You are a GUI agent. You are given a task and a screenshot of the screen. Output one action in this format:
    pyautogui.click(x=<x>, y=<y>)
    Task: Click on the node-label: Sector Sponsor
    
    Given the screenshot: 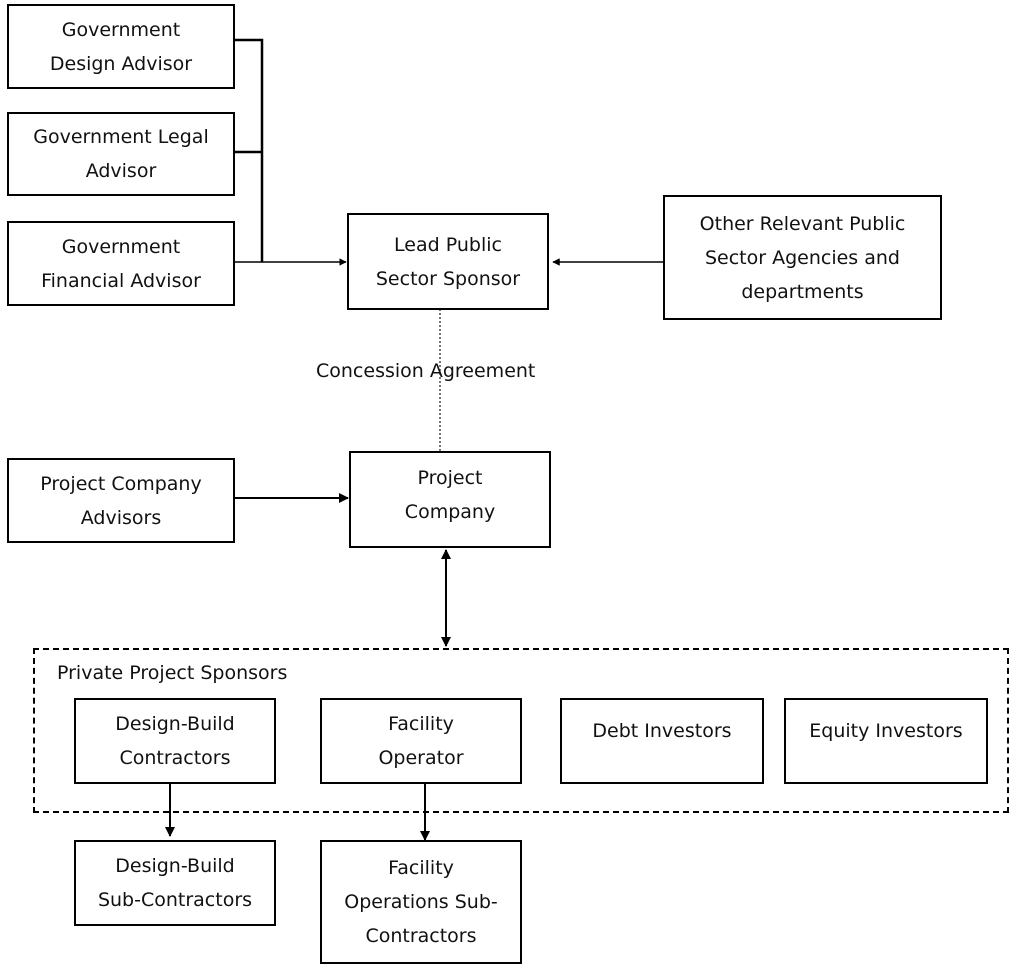 What is the action you would take?
    pyautogui.click(x=448, y=278)
    